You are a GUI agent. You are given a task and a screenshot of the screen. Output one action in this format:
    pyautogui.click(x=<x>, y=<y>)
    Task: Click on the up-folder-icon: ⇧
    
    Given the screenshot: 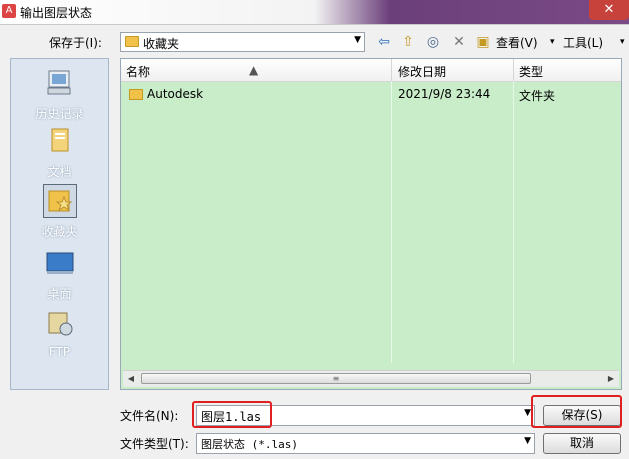 What is the action you would take?
    pyautogui.click(x=408, y=42)
    